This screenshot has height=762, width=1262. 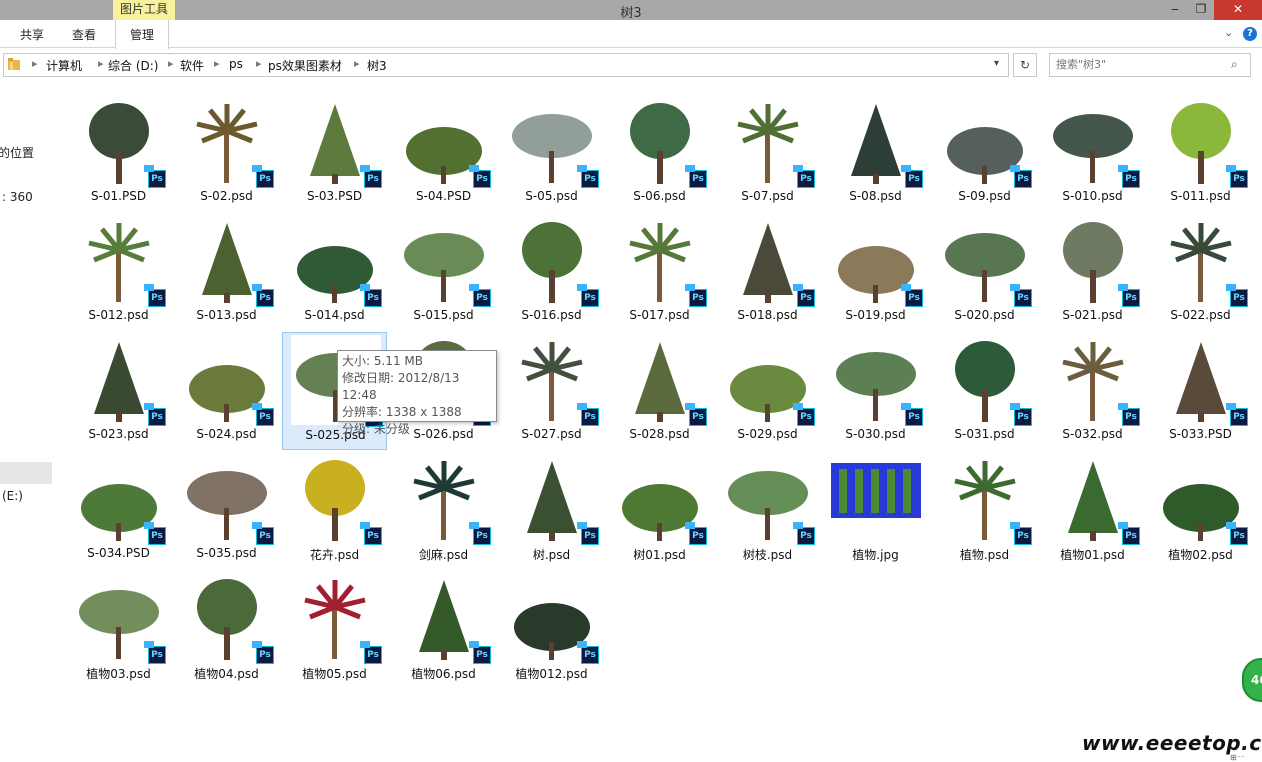 What do you see at coordinates (376, 429) in the screenshot?
I see `tooltip-rating: 分级: 未分级` at bounding box center [376, 429].